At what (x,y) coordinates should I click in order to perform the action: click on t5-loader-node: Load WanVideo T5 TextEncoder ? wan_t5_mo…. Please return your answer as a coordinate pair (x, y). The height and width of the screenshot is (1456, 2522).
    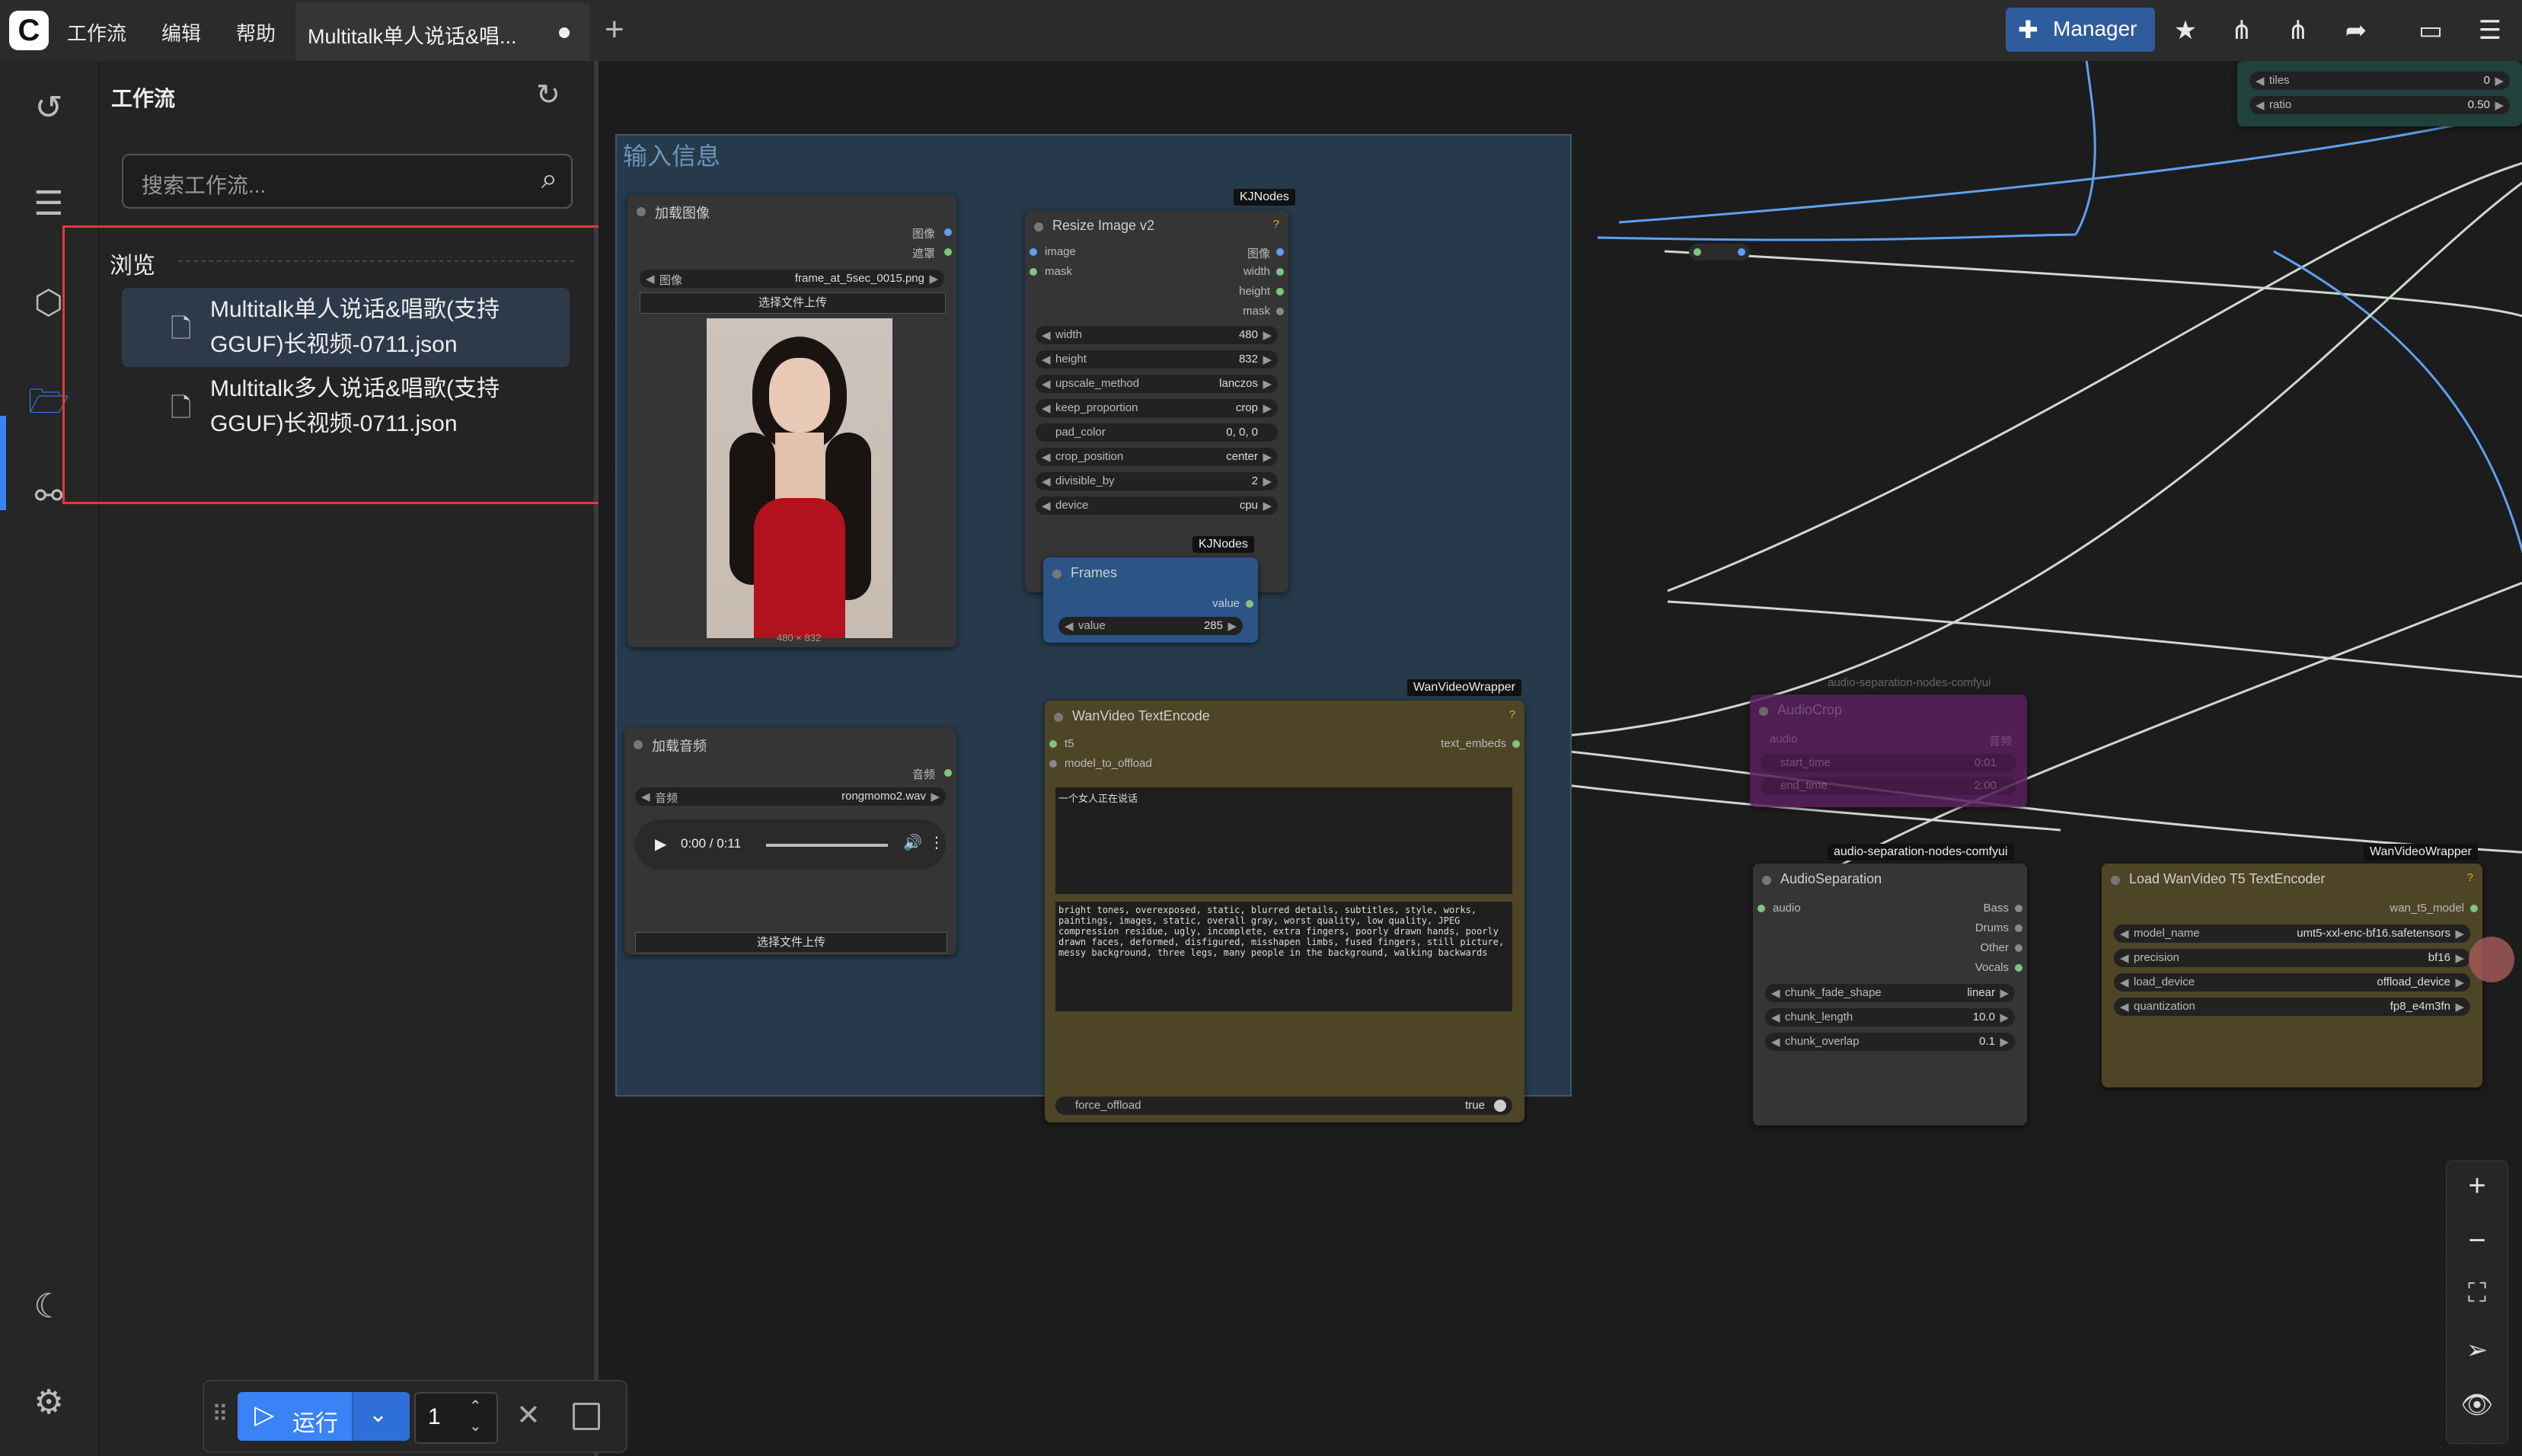
    Looking at the image, I should click on (2292, 975).